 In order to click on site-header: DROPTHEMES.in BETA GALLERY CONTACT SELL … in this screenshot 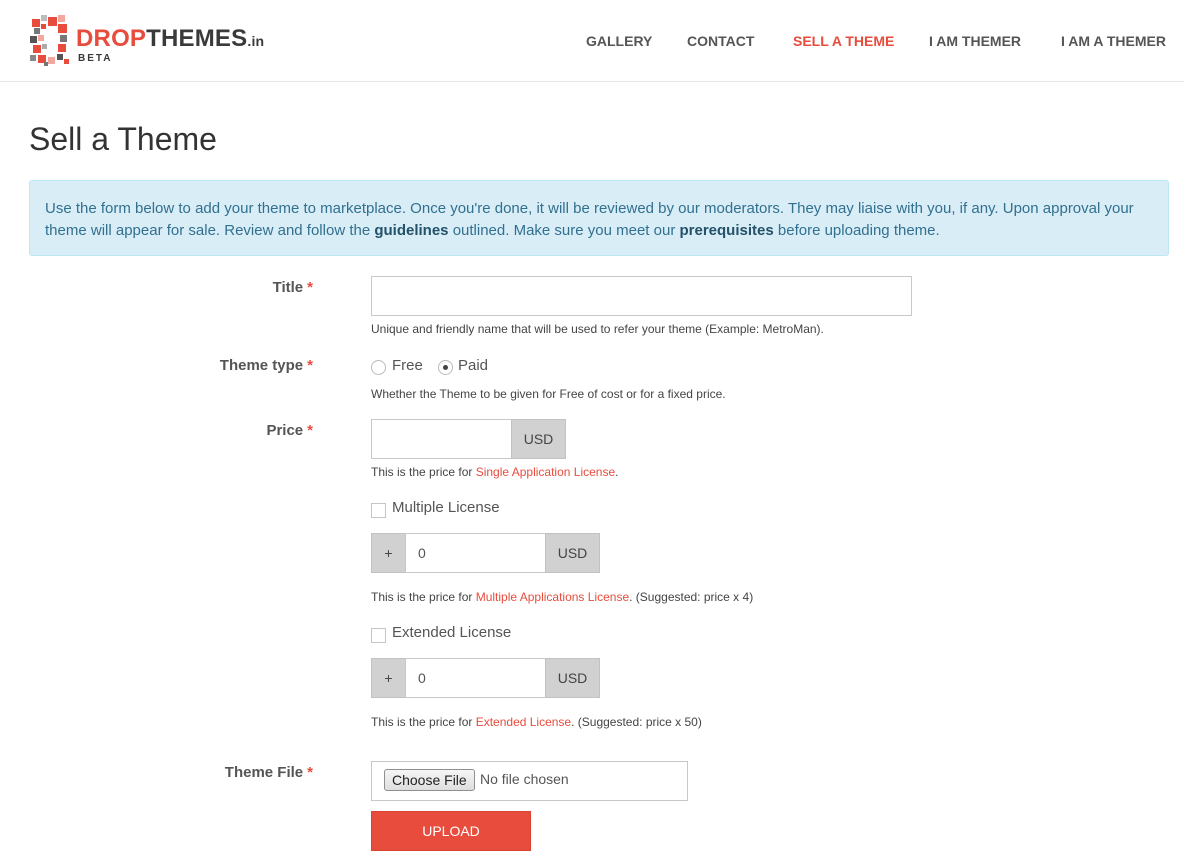, I will do `click(592, 41)`.